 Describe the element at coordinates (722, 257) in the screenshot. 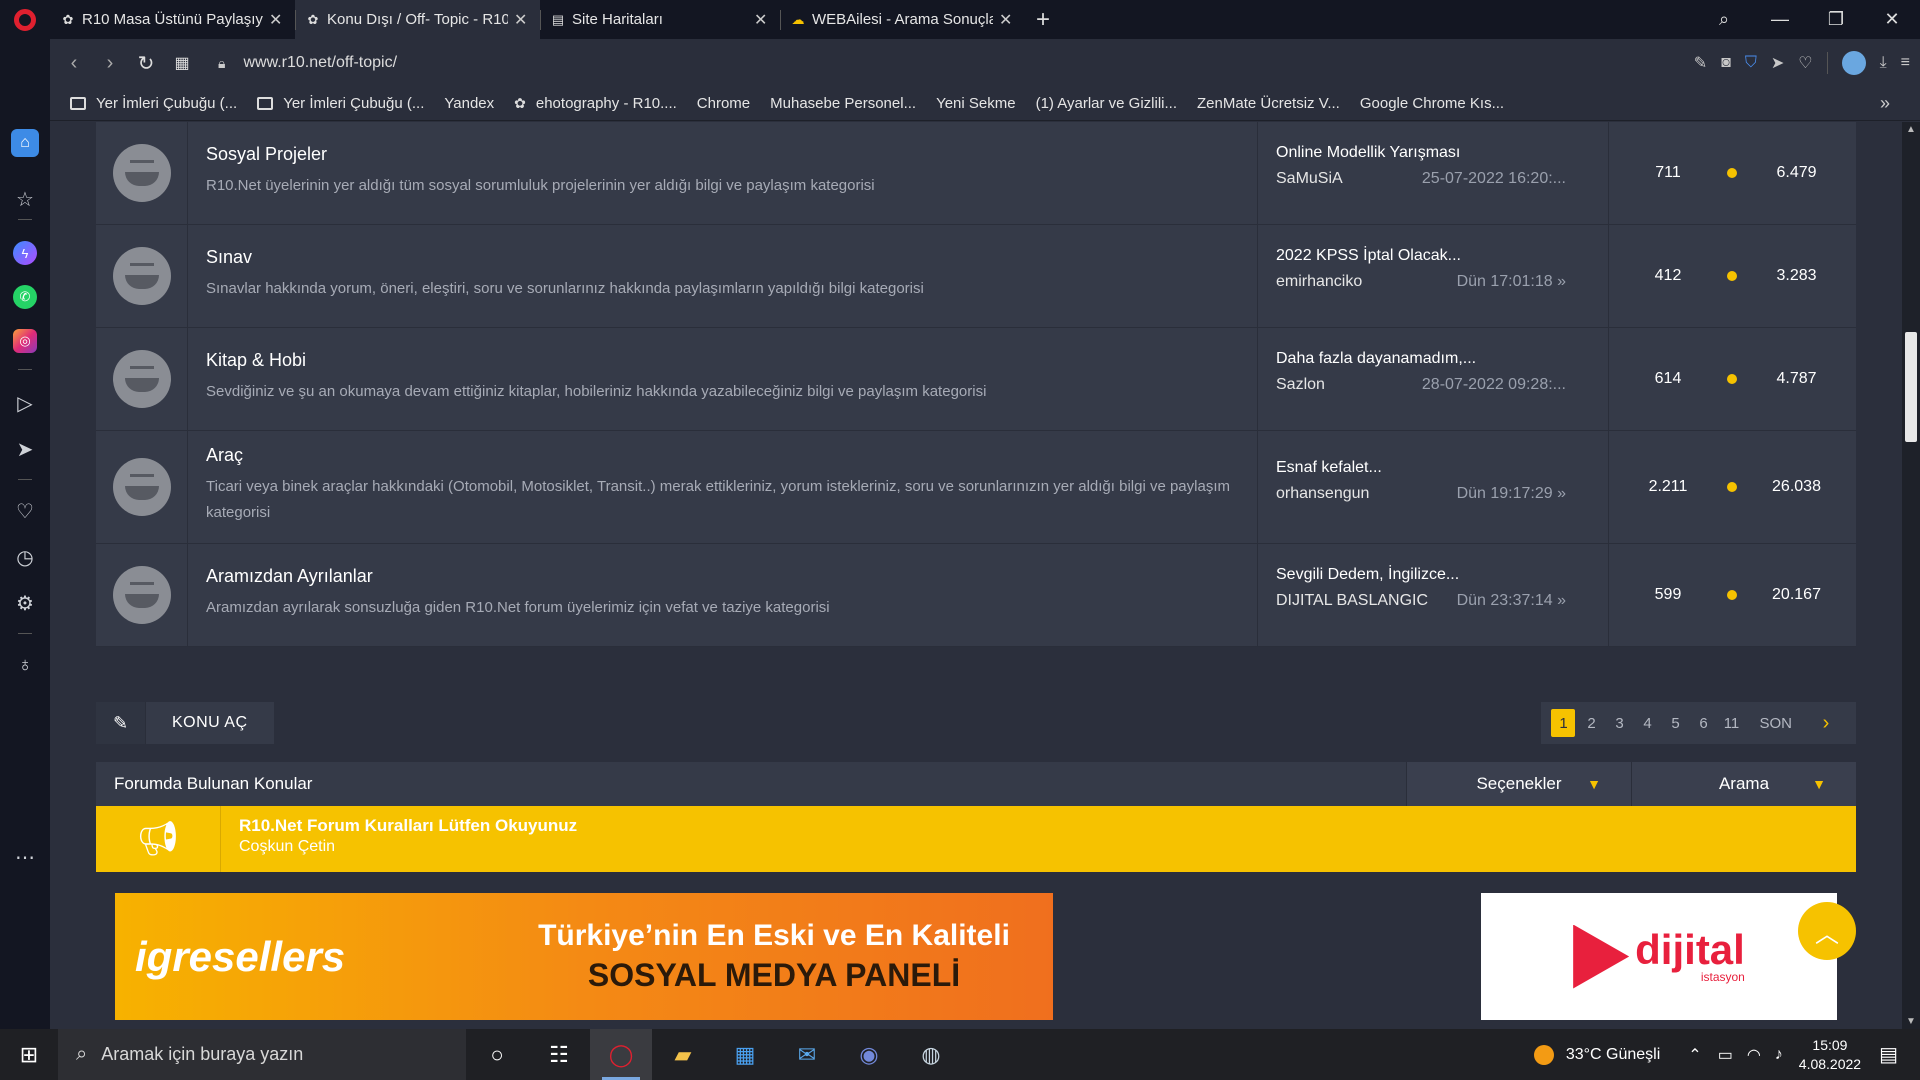

I see `forum-title: Sınav` at that location.